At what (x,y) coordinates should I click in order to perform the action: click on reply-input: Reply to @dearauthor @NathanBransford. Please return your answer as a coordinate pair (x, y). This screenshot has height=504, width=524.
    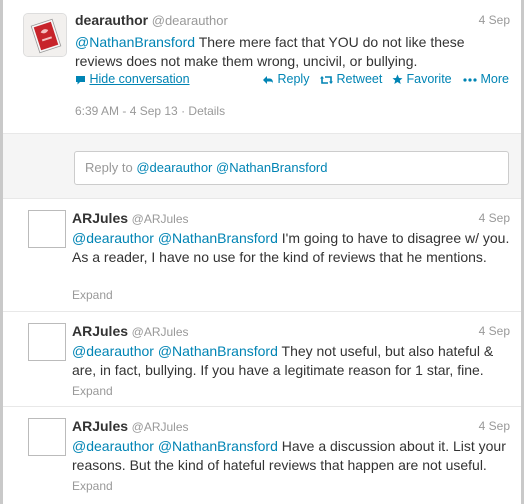
    Looking at the image, I should click on (291, 168).